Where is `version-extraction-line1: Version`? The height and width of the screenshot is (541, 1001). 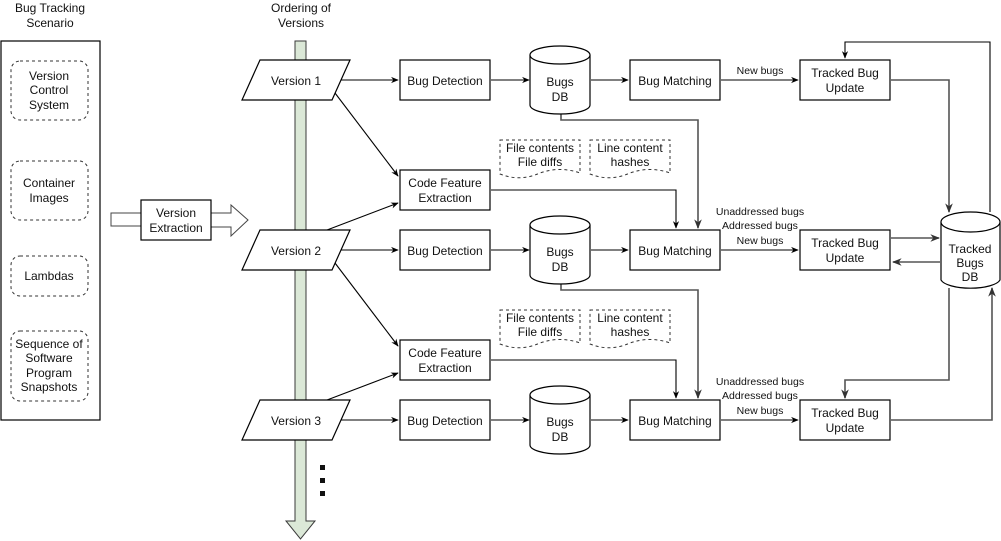 version-extraction-line1: Version is located at coordinates (176, 213).